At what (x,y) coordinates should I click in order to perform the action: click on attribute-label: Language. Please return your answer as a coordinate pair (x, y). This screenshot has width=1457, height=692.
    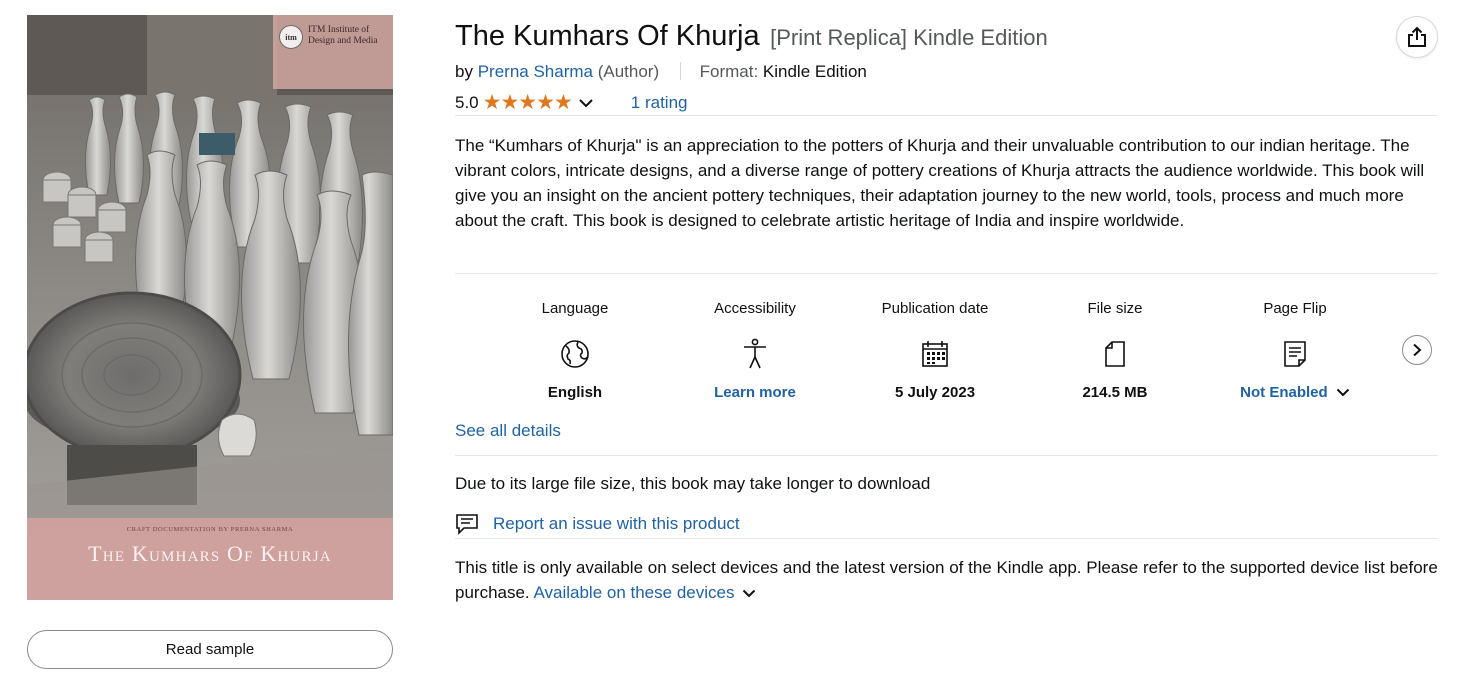
    Looking at the image, I should click on (575, 308).